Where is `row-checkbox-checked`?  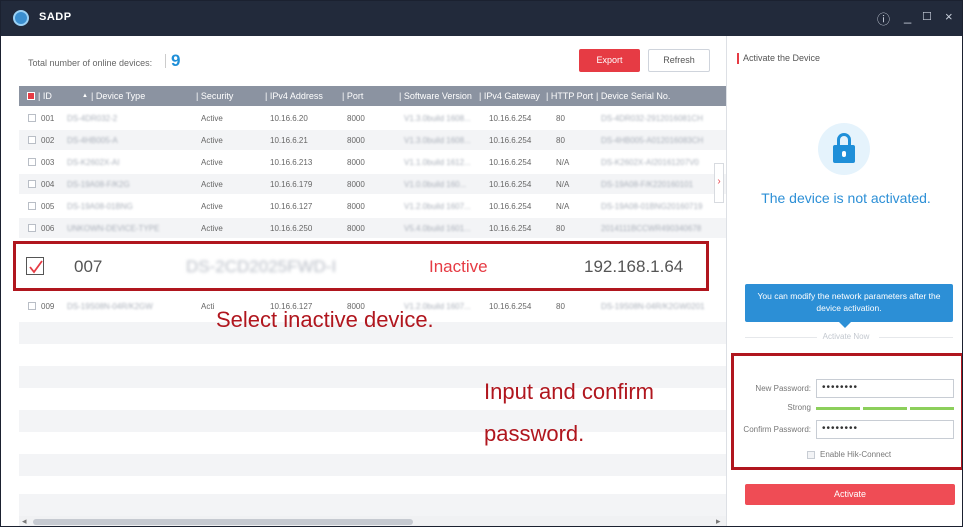 row-checkbox-checked is located at coordinates (35, 266).